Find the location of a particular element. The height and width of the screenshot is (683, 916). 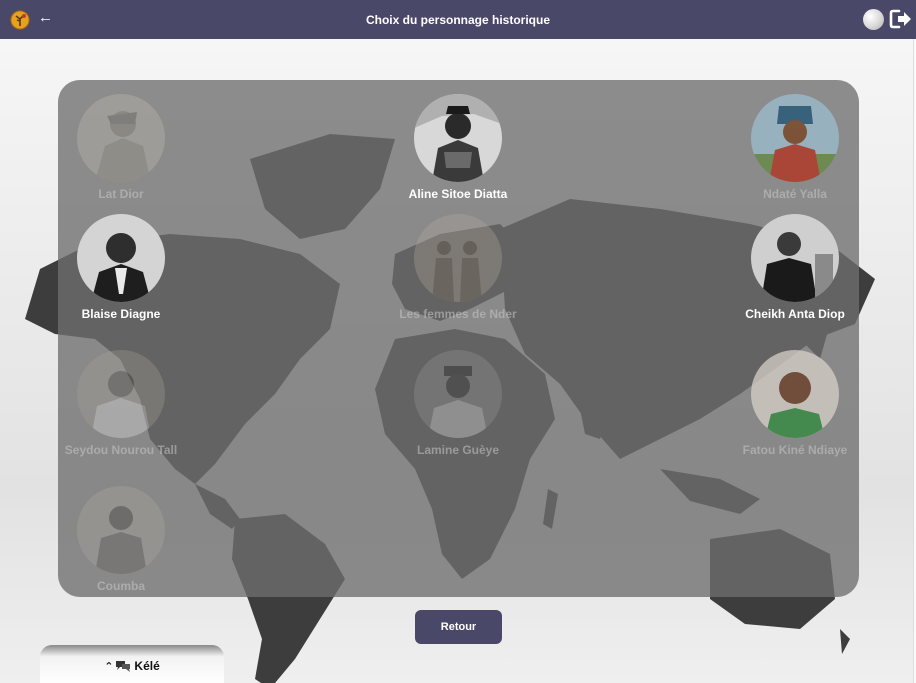

character-name: Cheikh Anta Diop is located at coordinates (795, 314).